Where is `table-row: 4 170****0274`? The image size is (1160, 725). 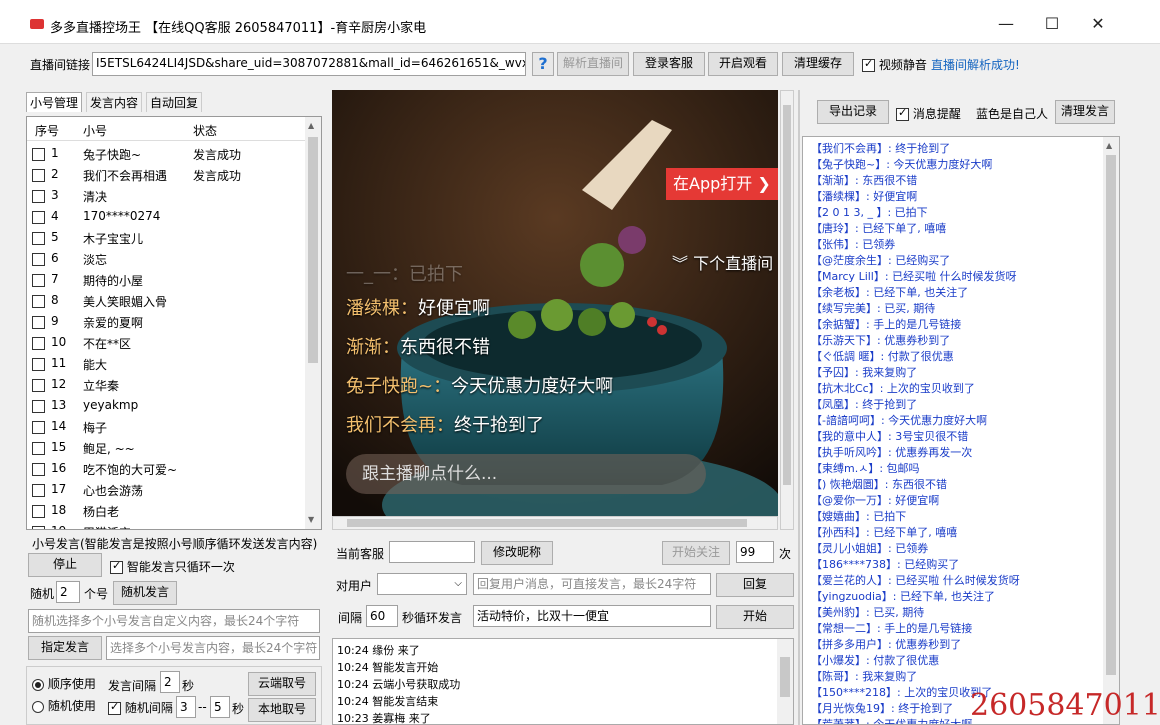
table-row: 4 170****0274 is located at coordinates (167, 216).